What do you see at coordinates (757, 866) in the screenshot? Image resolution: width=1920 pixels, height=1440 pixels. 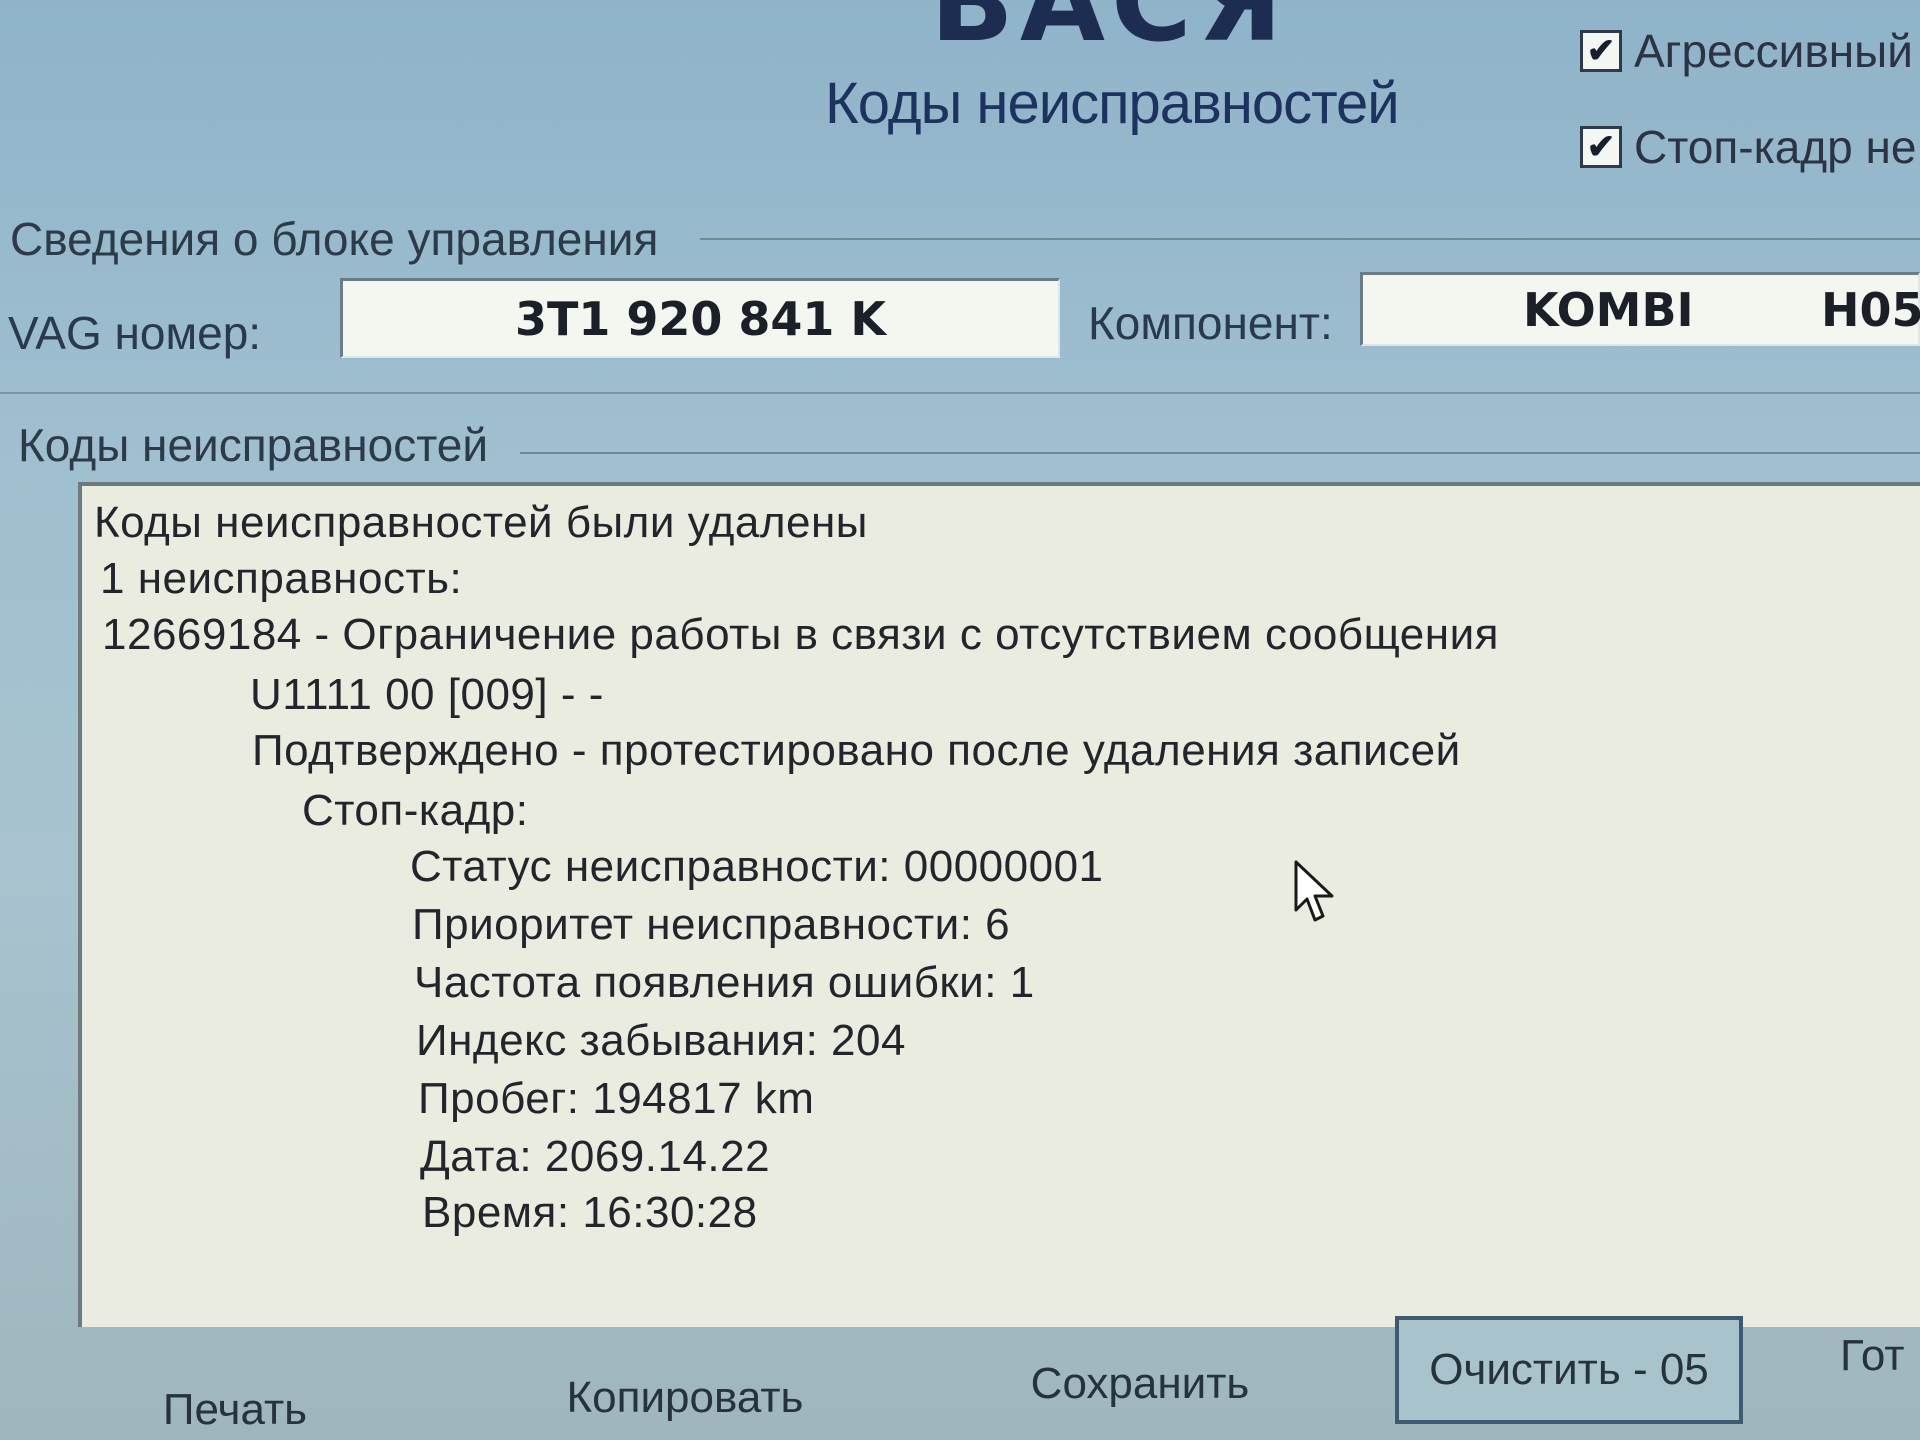 I see `fault-text-line: Статус неисправности: 00000001` at bounding box center [757, 866].